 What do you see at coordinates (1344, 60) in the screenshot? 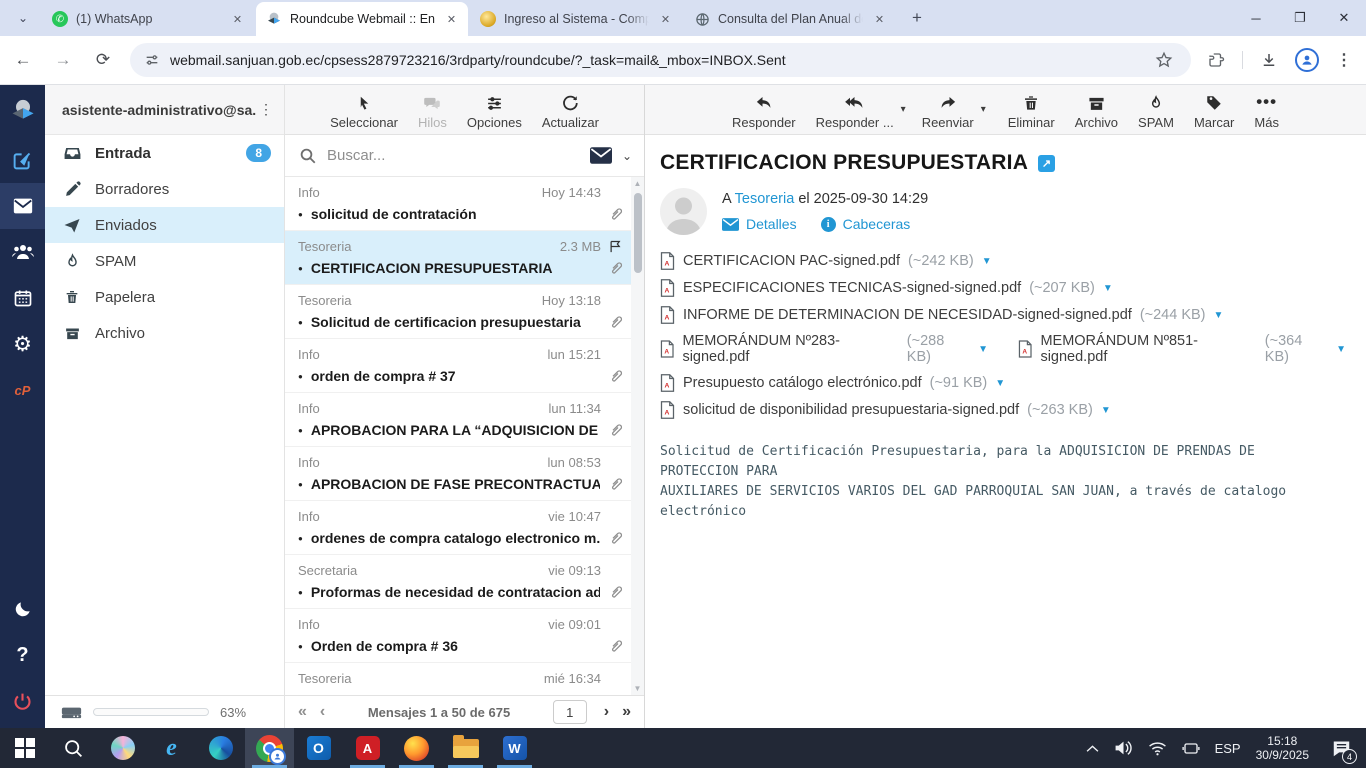
I see `menu-kebab-icon: ⋮` at bounding box center [1344, 60].